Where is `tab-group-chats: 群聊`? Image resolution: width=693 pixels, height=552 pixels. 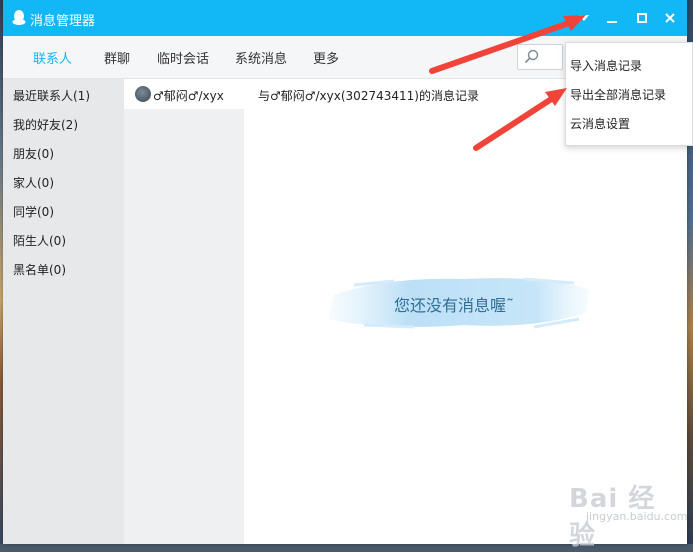
tab-group-chats: 群聊 is located at coordinates (117, 57).